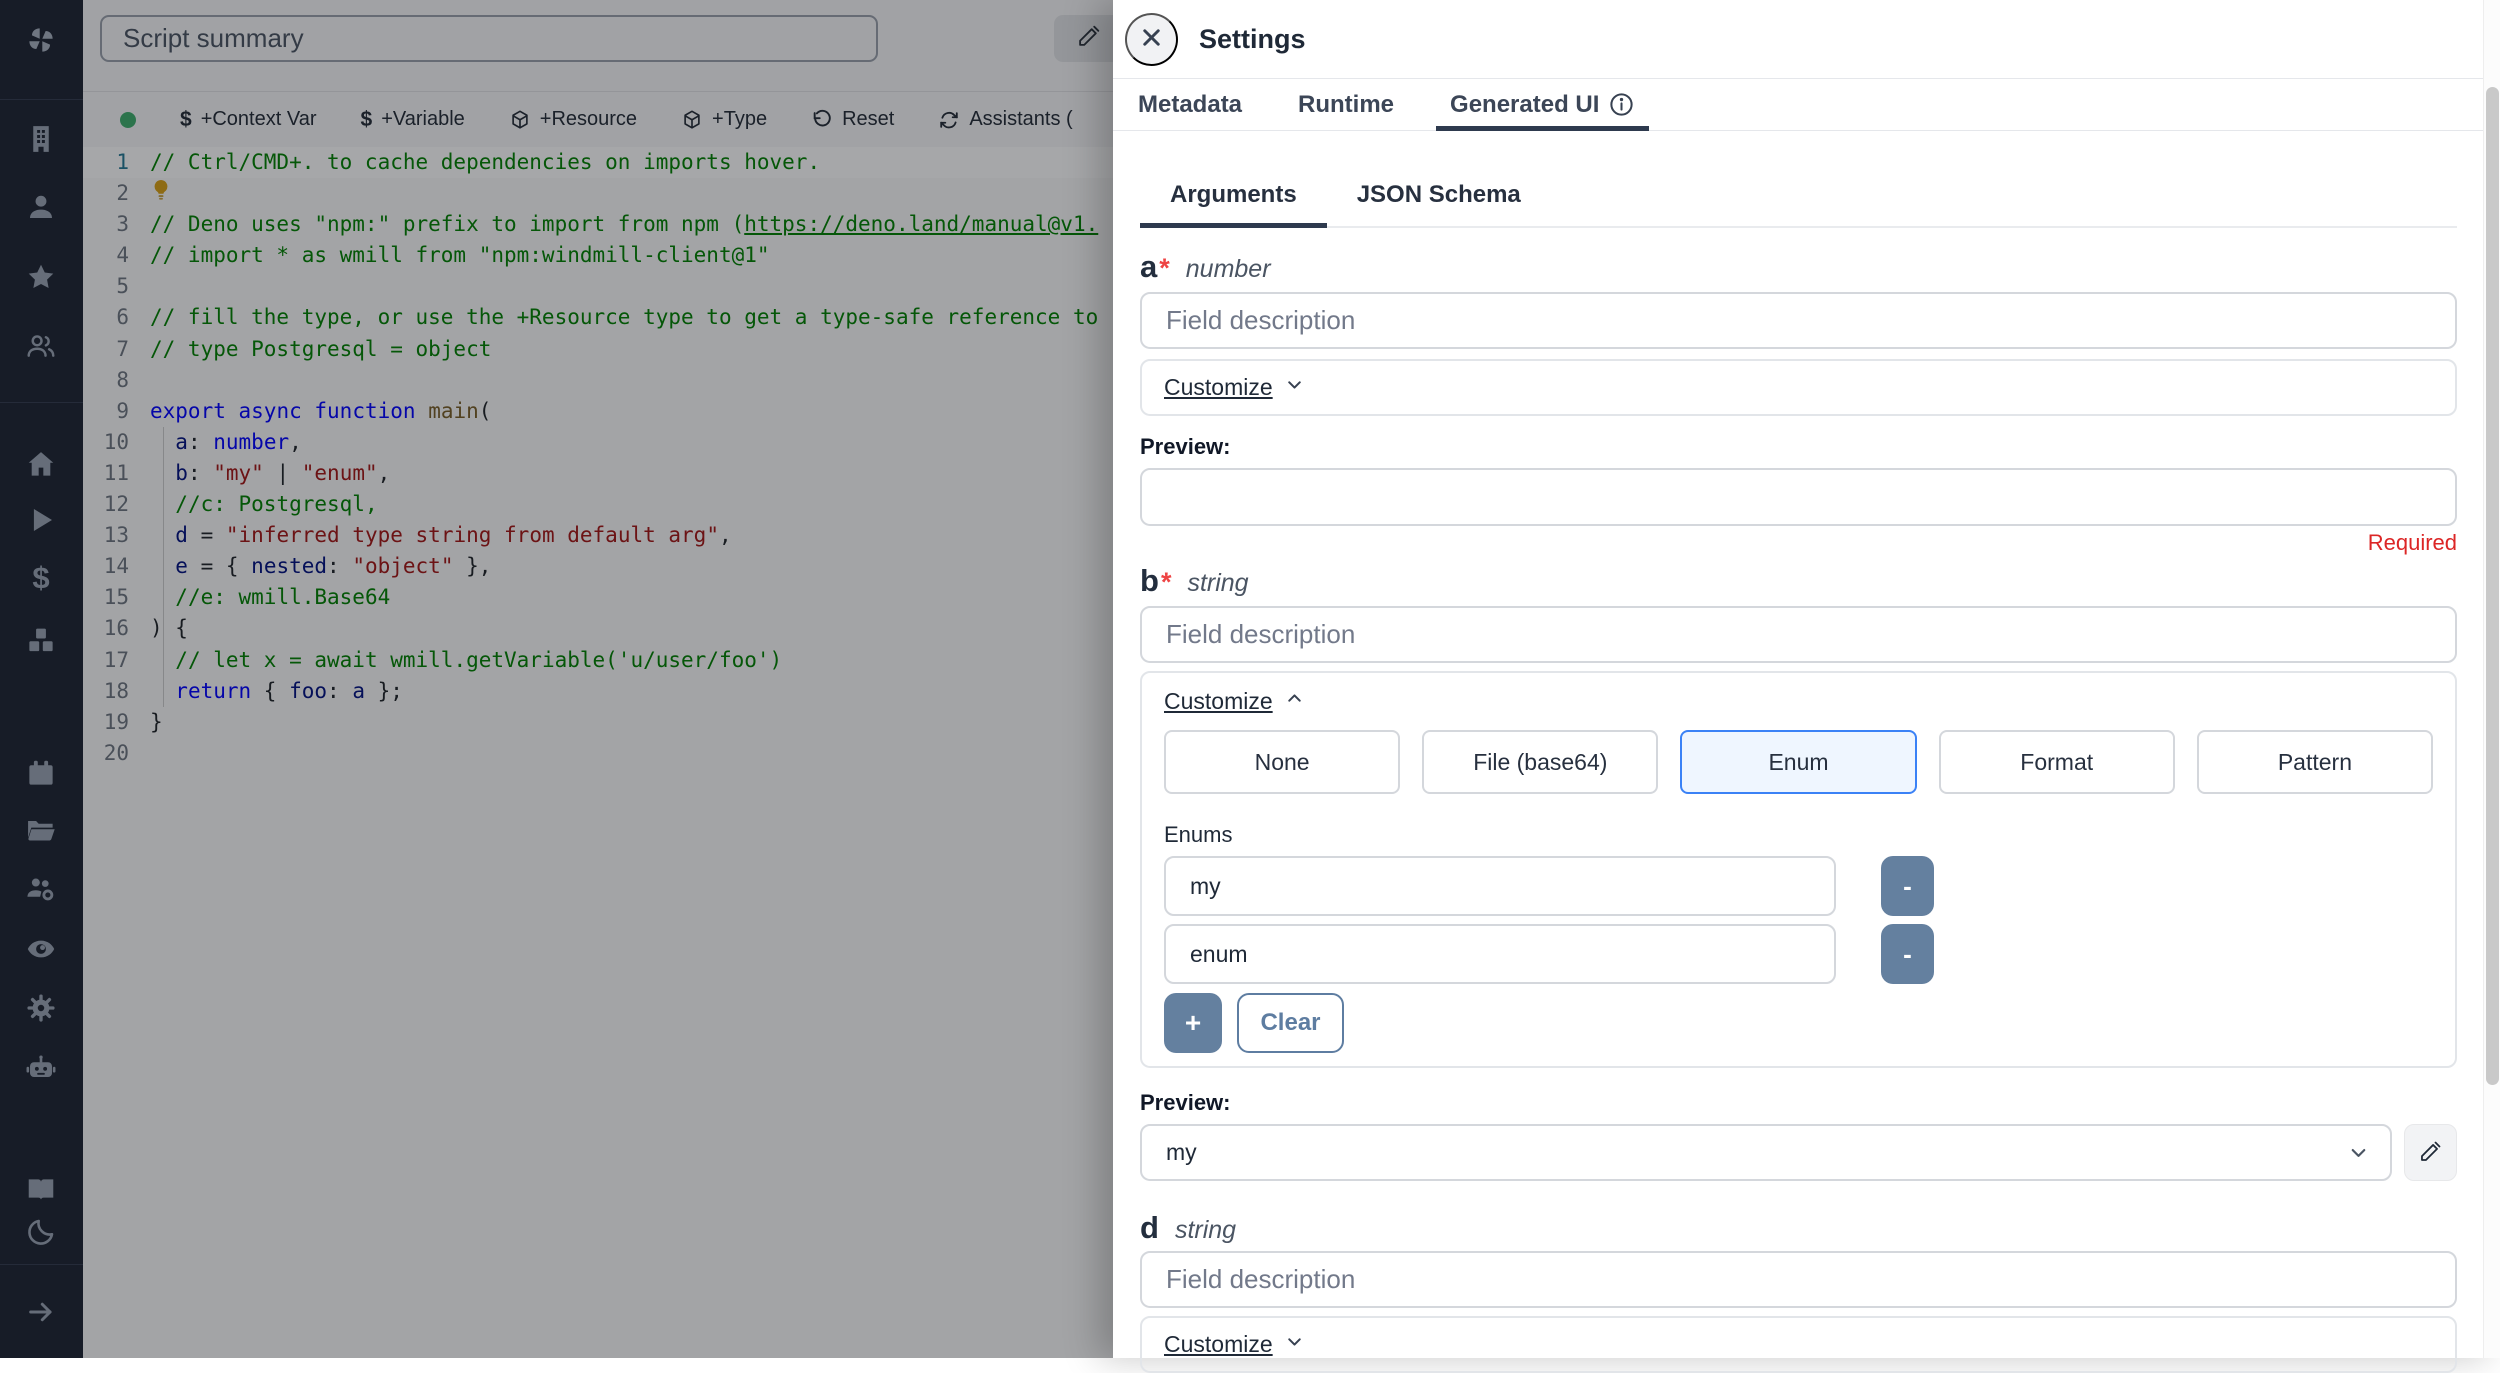 This screenshot has height=1373, width=2500. What do you see at coordinates (1798, 321) in the screenshot?
I see `arg-a-description-input` at bounding box center [1798, 321].